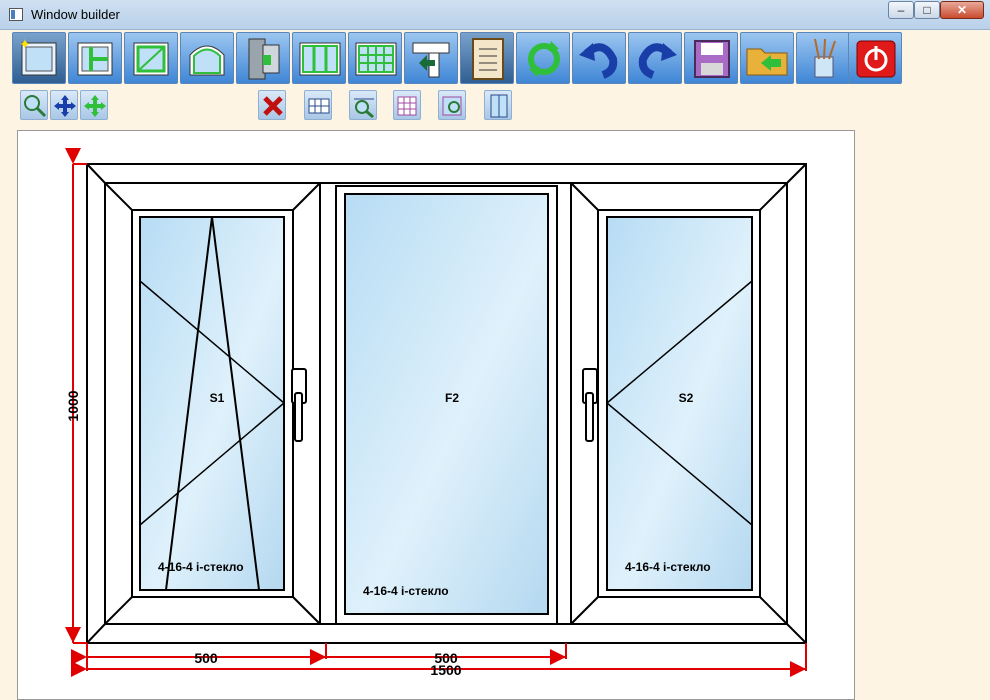 The image size is (990, 700). I want to click on arch-icon, so click(207, 60).